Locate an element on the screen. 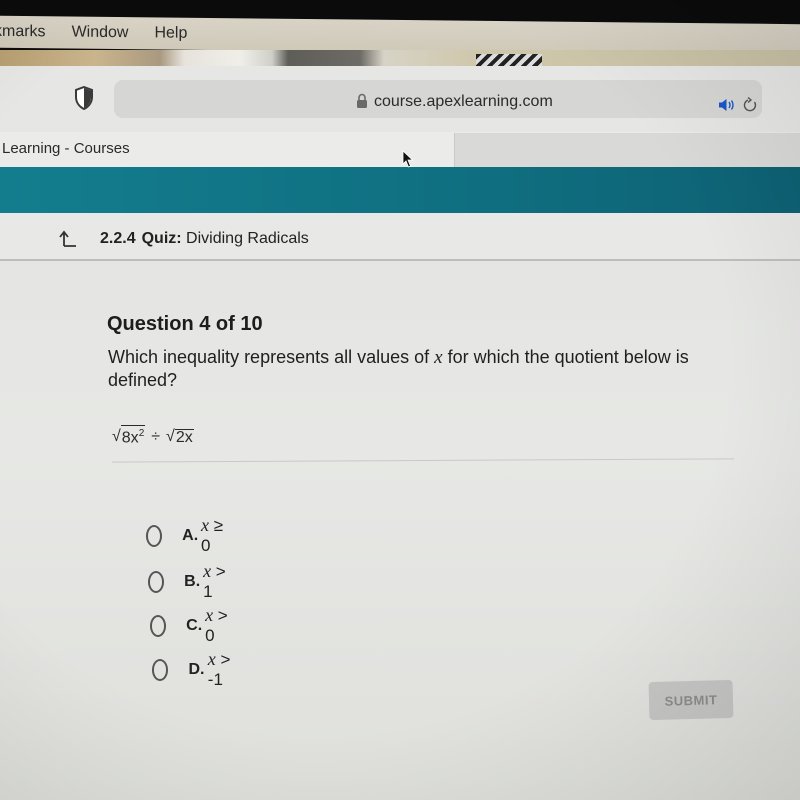  option-value: x > 0 is located at coordinates (217, 625).